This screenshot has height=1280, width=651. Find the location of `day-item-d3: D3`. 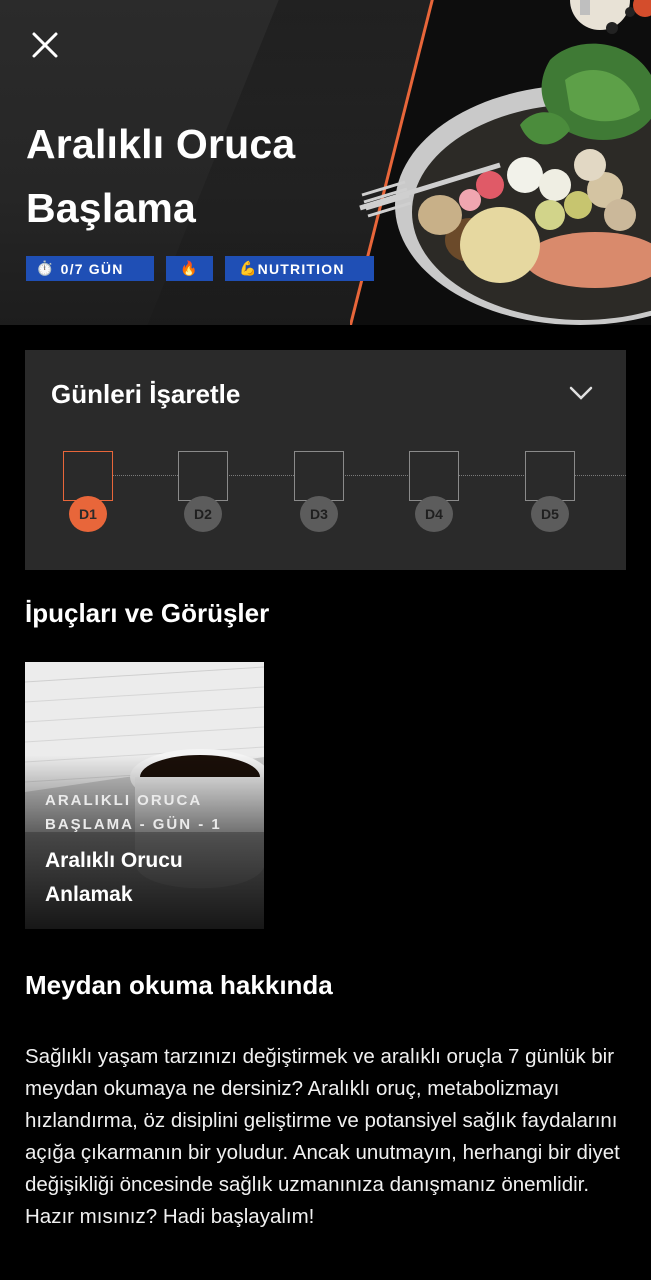

day-item-d3: D3 is located at coordinates (319, 495).